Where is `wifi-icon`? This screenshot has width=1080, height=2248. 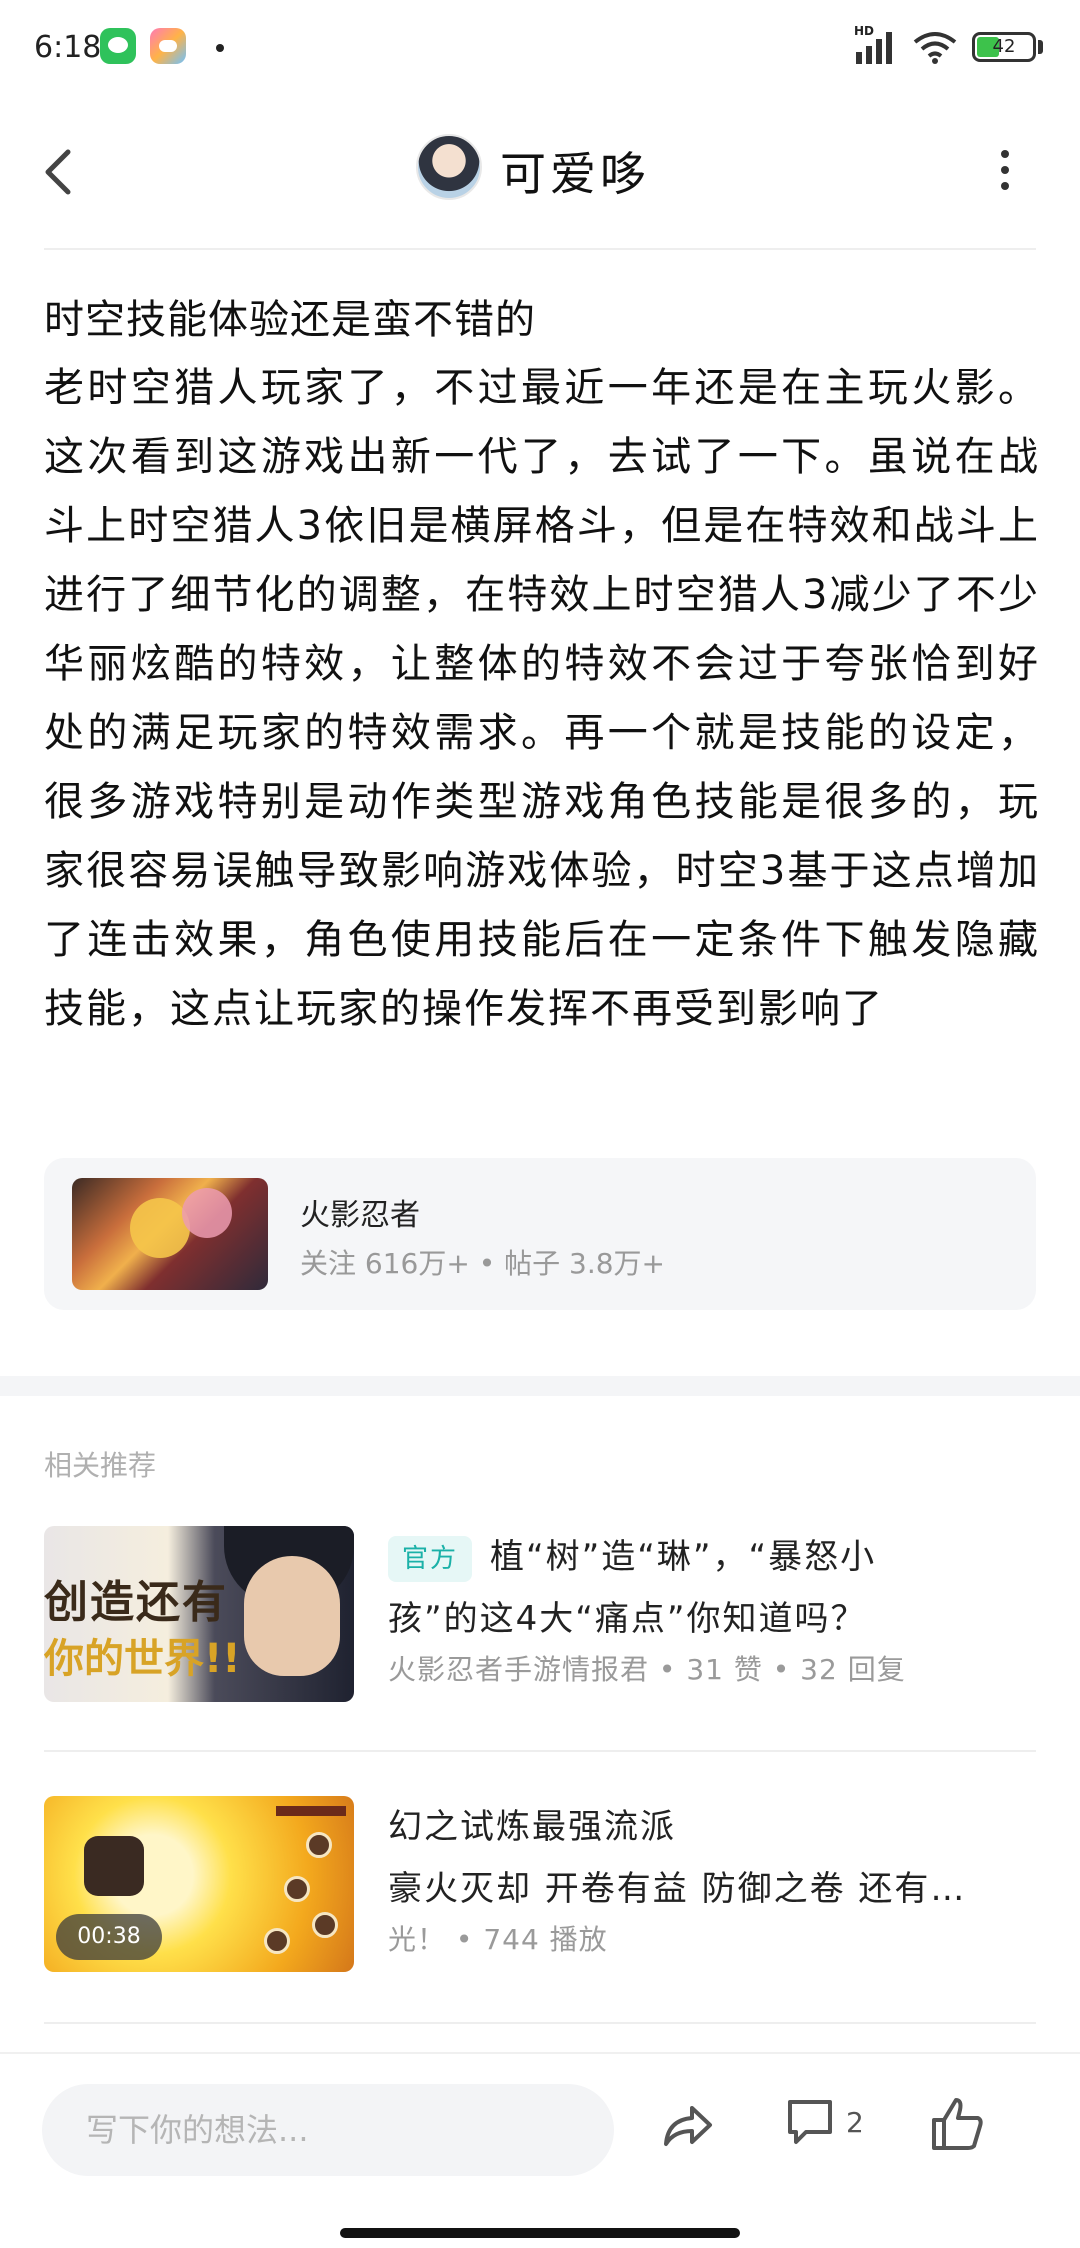 wifi-icon is located at coordinates (935, 48).